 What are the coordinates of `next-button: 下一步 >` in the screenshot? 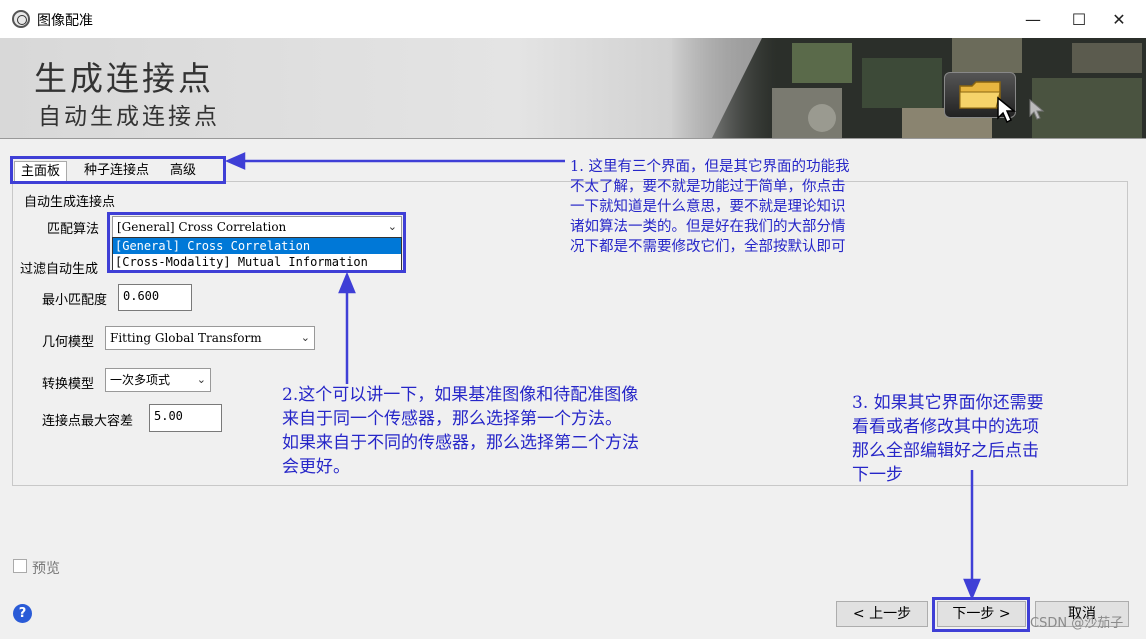 It's located at (981, 614).